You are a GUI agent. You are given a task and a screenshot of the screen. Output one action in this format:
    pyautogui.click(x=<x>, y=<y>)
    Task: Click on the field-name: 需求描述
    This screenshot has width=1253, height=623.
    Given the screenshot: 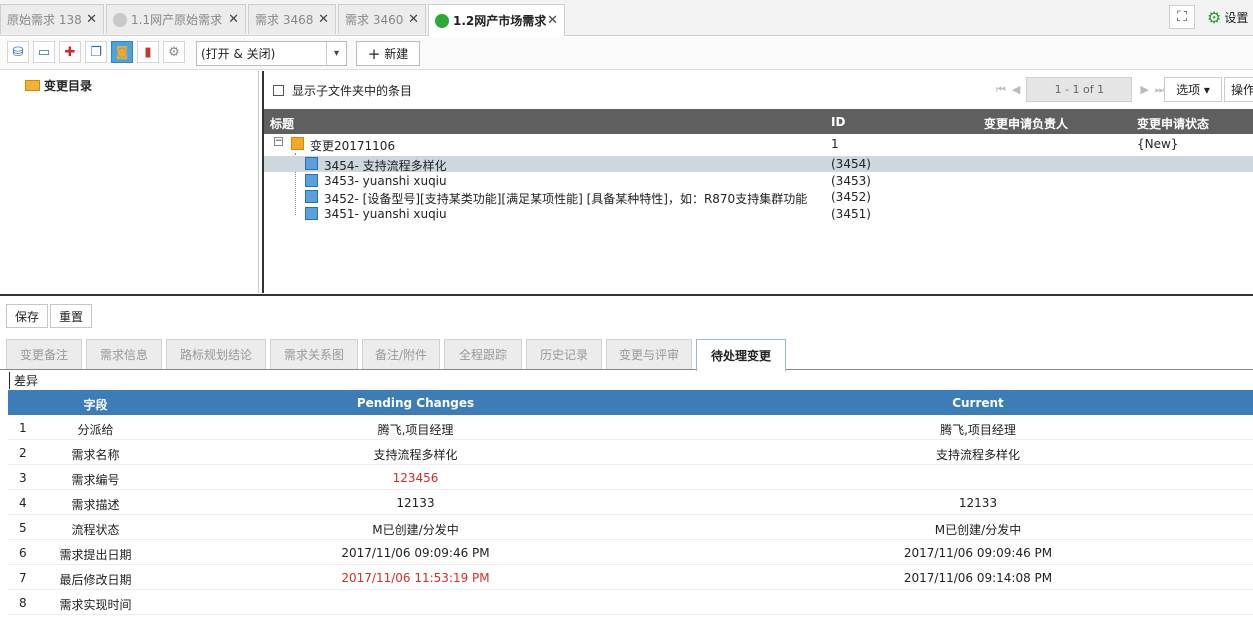 What is the action you would take?
    pyautogui.click(x=95, y=505)
    